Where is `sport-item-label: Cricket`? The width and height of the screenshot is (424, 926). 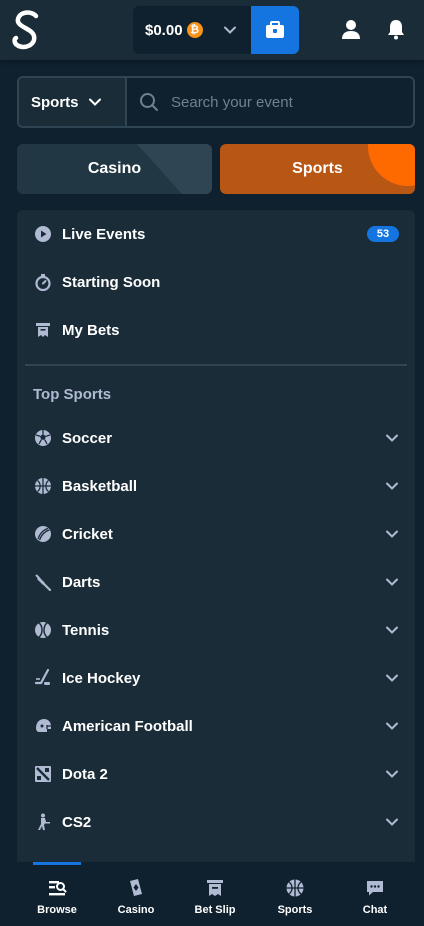 sport-item-label: Cricket is located at coordinates (87, 534).